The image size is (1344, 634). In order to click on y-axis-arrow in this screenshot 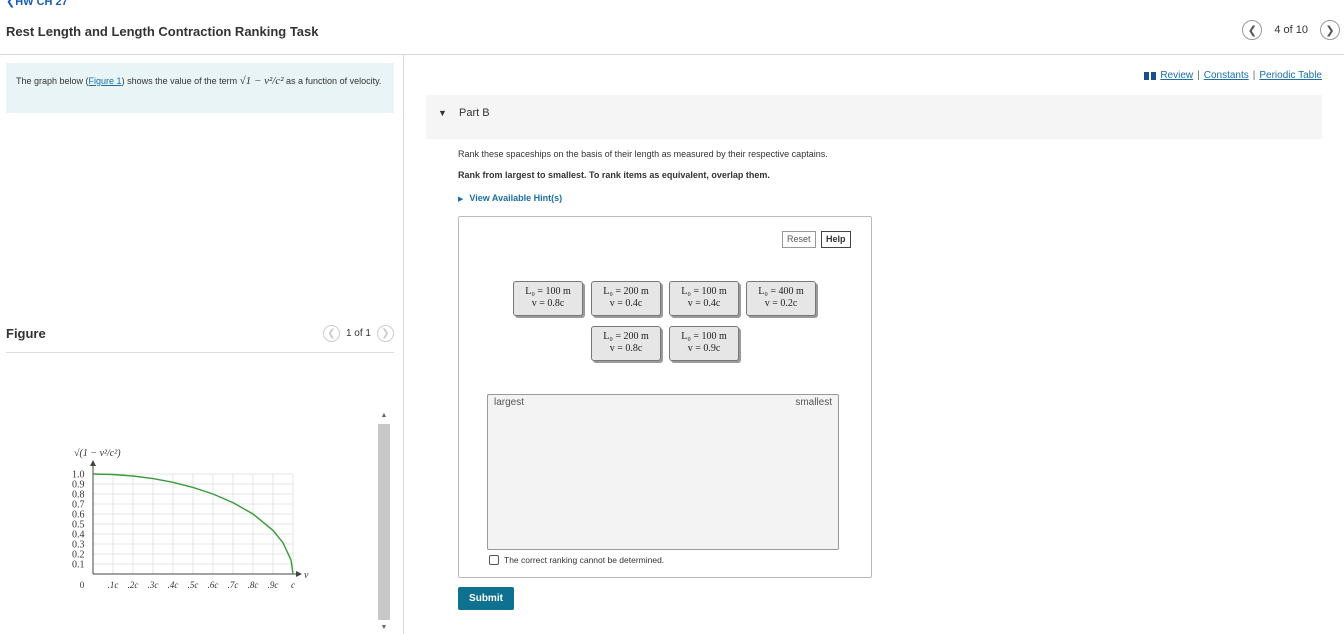, I will do `click(93, 463)`.